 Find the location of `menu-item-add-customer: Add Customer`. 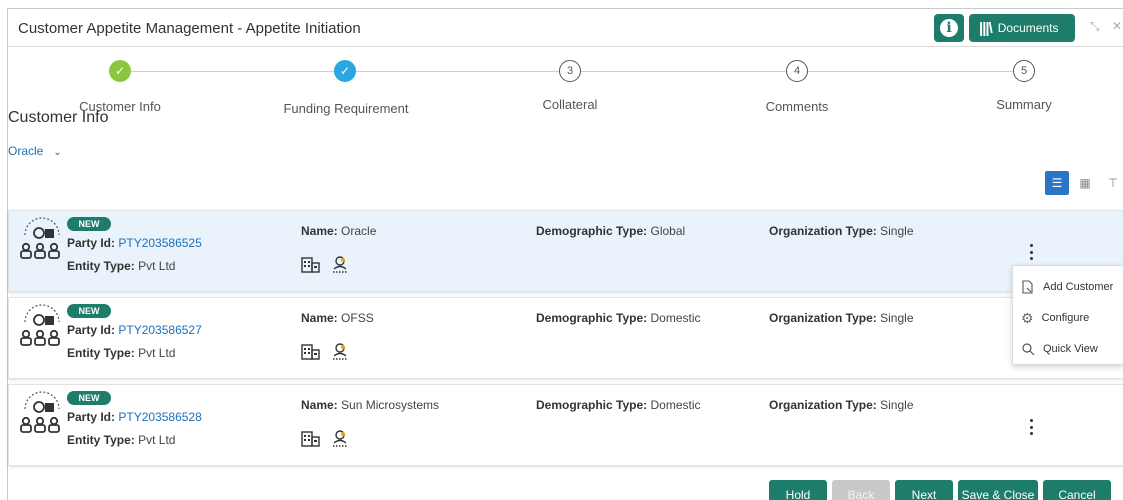

menu-item-add-customer: Add Customer is located at coordinates (1068, 287).